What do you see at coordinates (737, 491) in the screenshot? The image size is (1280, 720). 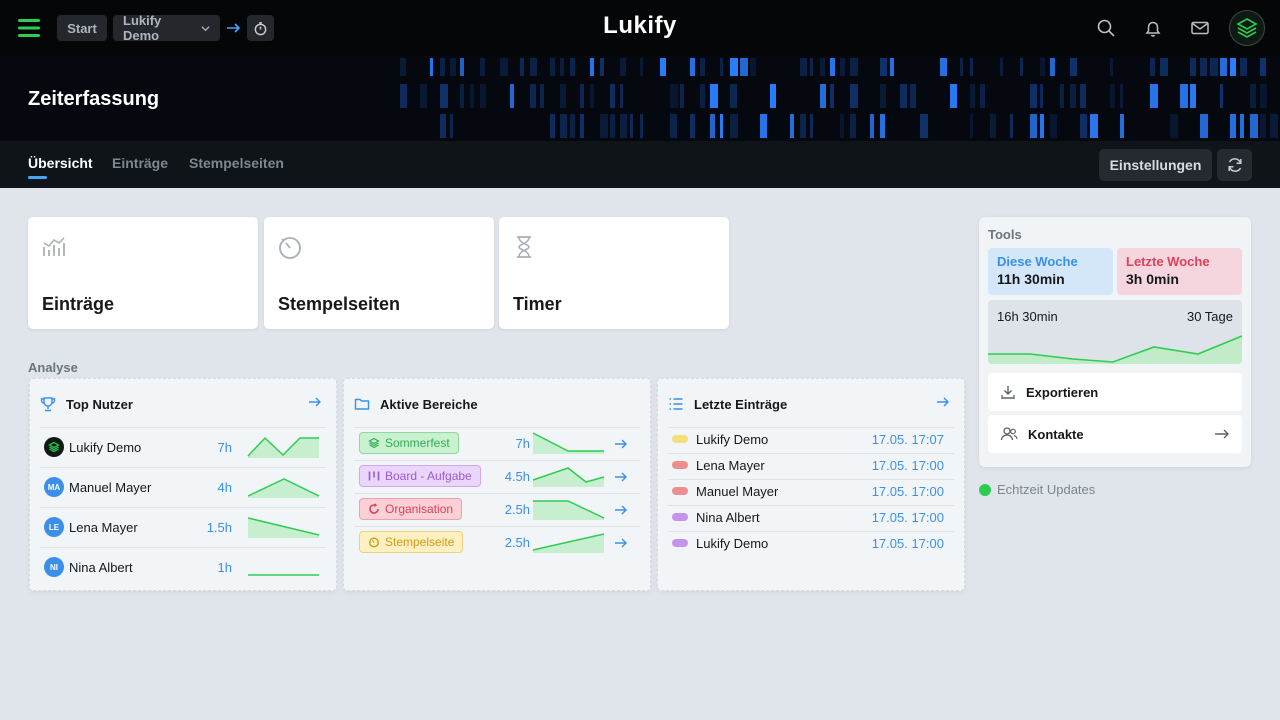 I see `entry-name: Manuel Mayer` at bounding box center [737, 491].